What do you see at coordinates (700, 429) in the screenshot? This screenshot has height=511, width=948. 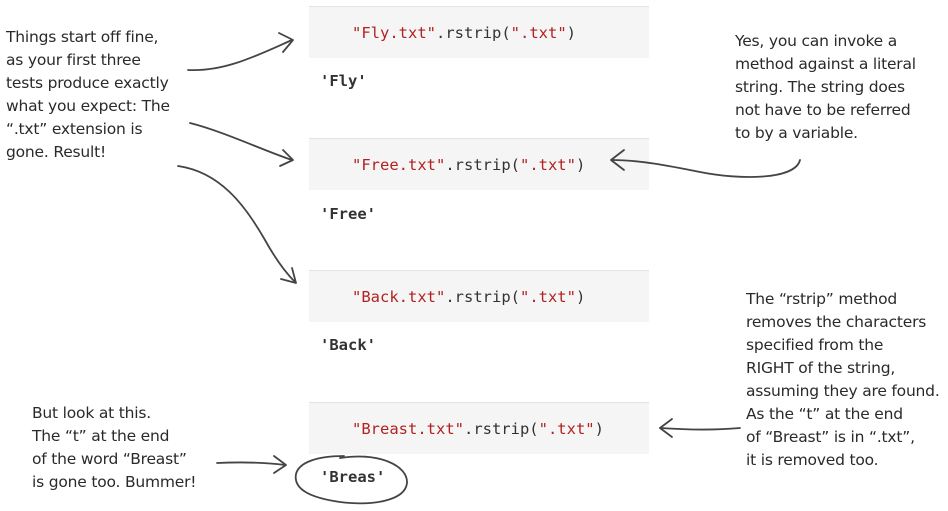 I see `arrow-from-right-bottom` at bounding box center [700, 429].